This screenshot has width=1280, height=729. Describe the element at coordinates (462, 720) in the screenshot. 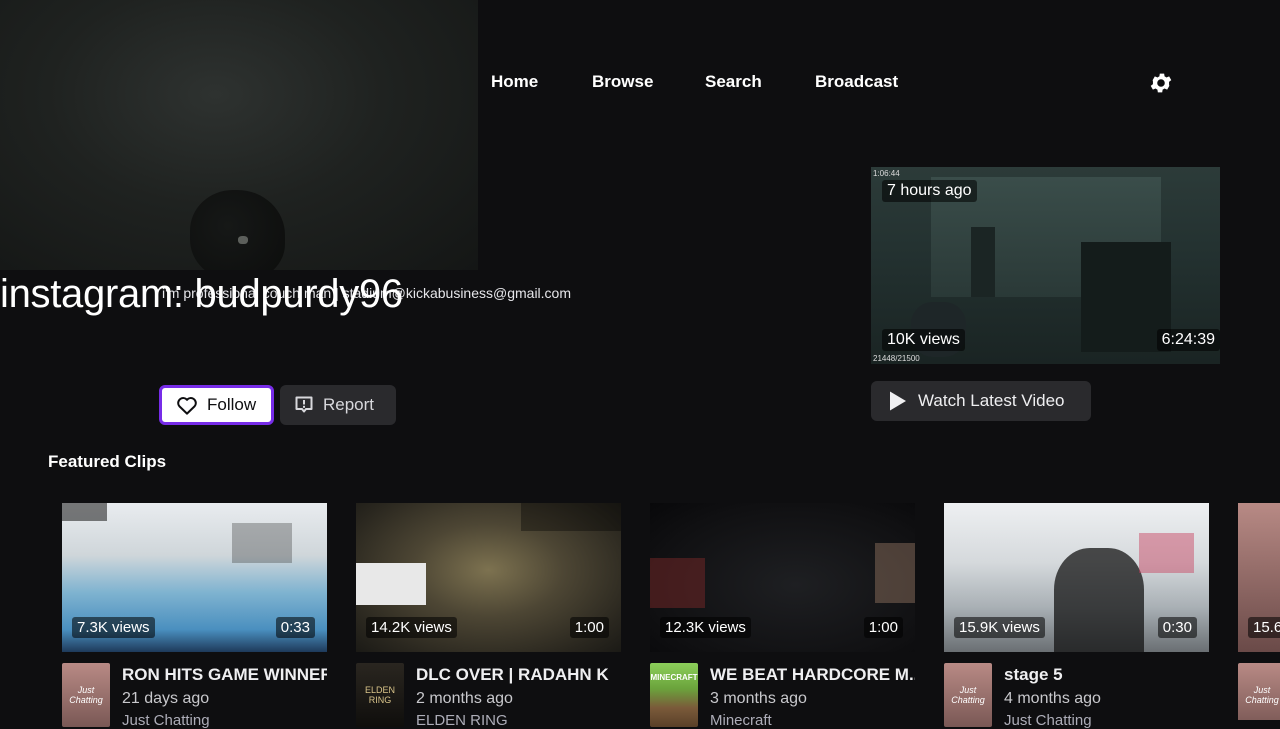

I see `clip-category: ELDEN RING` at that location.